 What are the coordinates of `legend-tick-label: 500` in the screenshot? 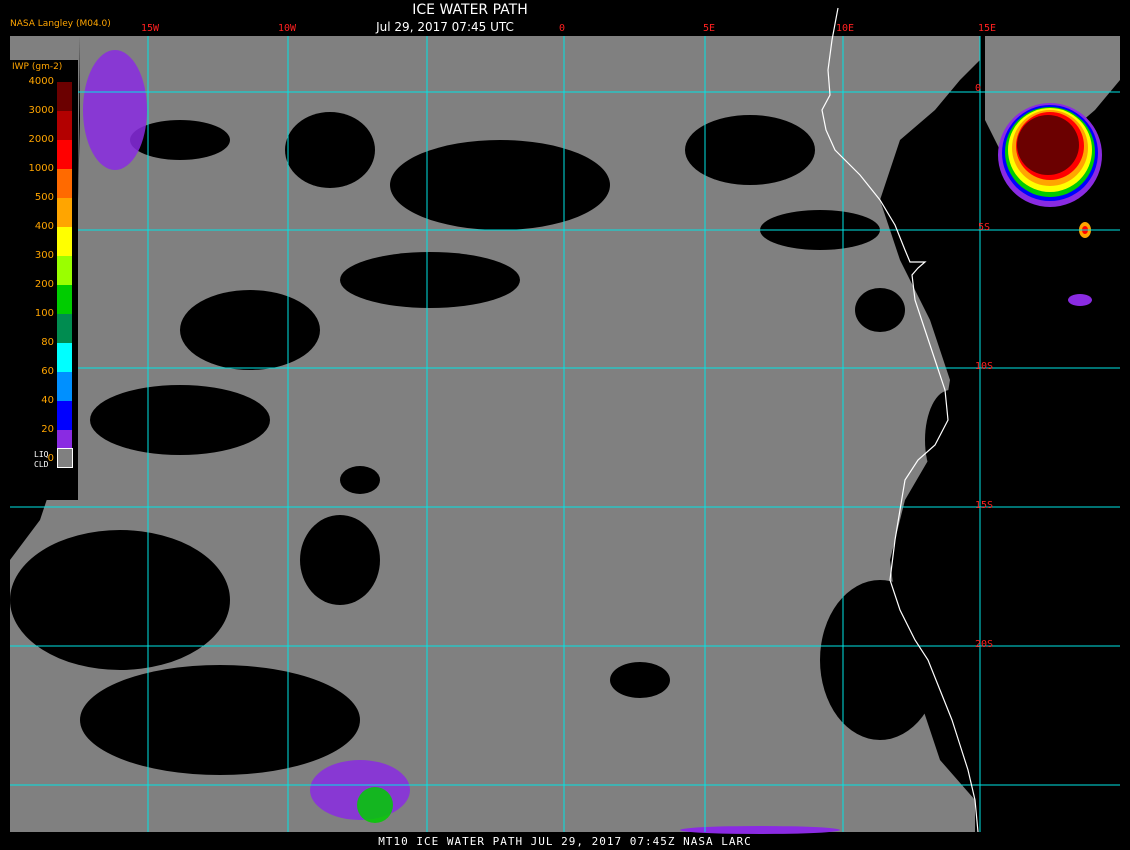 It's located at (44, 197).